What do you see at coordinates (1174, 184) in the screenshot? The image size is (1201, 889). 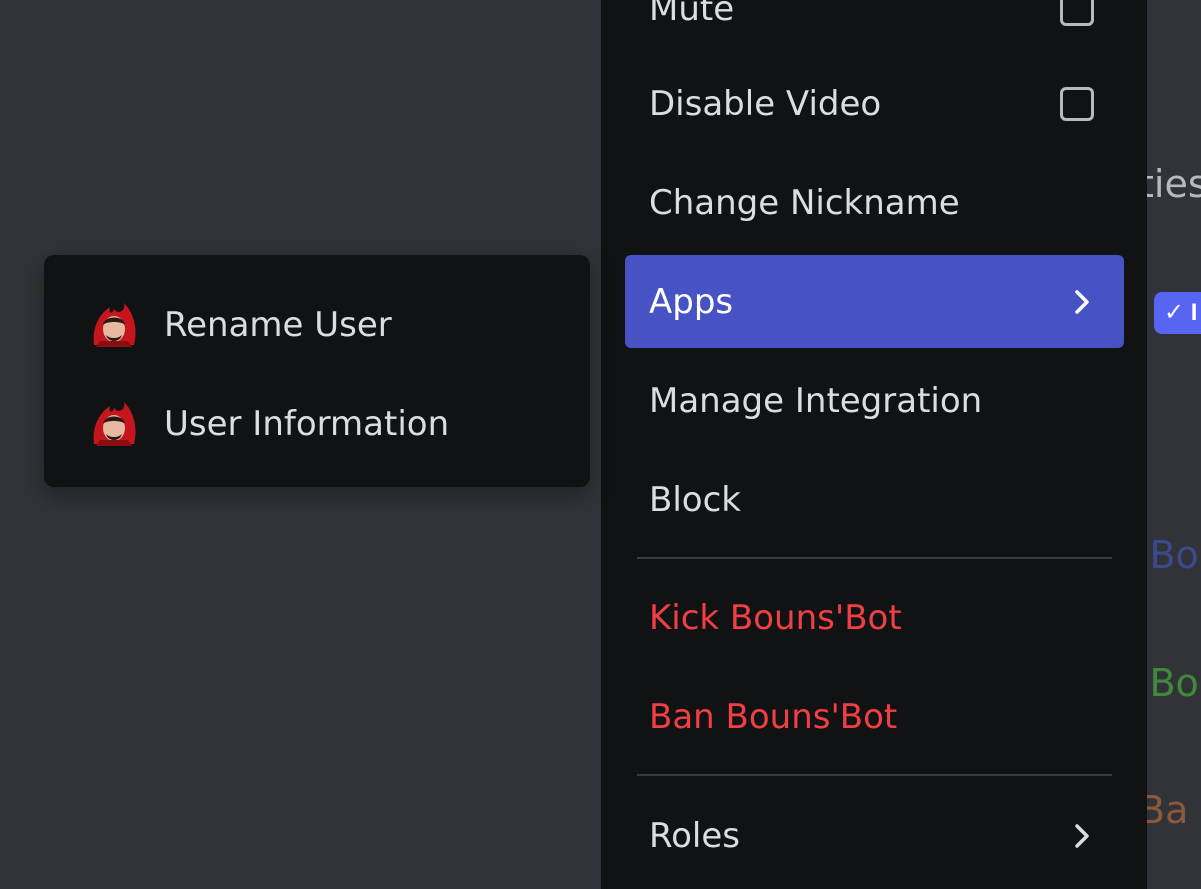 I see `background-text-fragment: ties` at bounding box center [1174, 184].